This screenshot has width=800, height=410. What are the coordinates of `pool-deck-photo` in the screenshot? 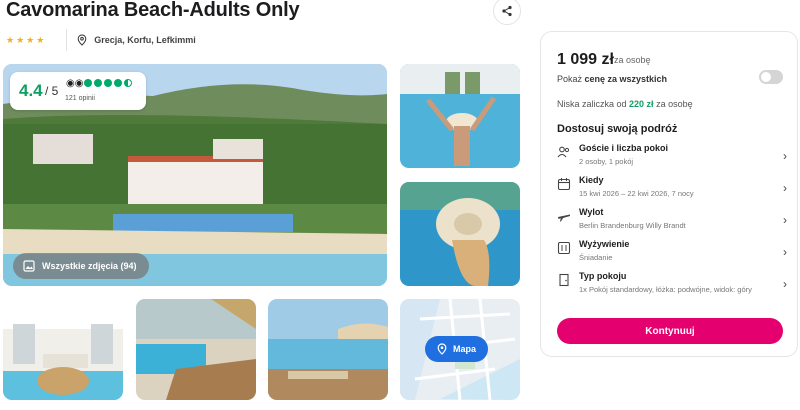 It's located at (196, 349).